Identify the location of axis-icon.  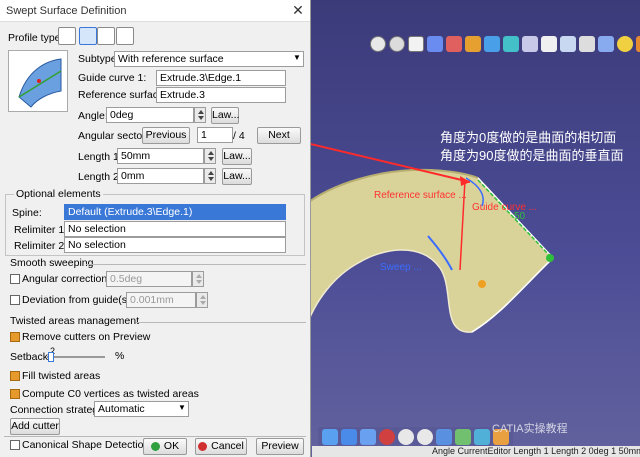
(435, 44).